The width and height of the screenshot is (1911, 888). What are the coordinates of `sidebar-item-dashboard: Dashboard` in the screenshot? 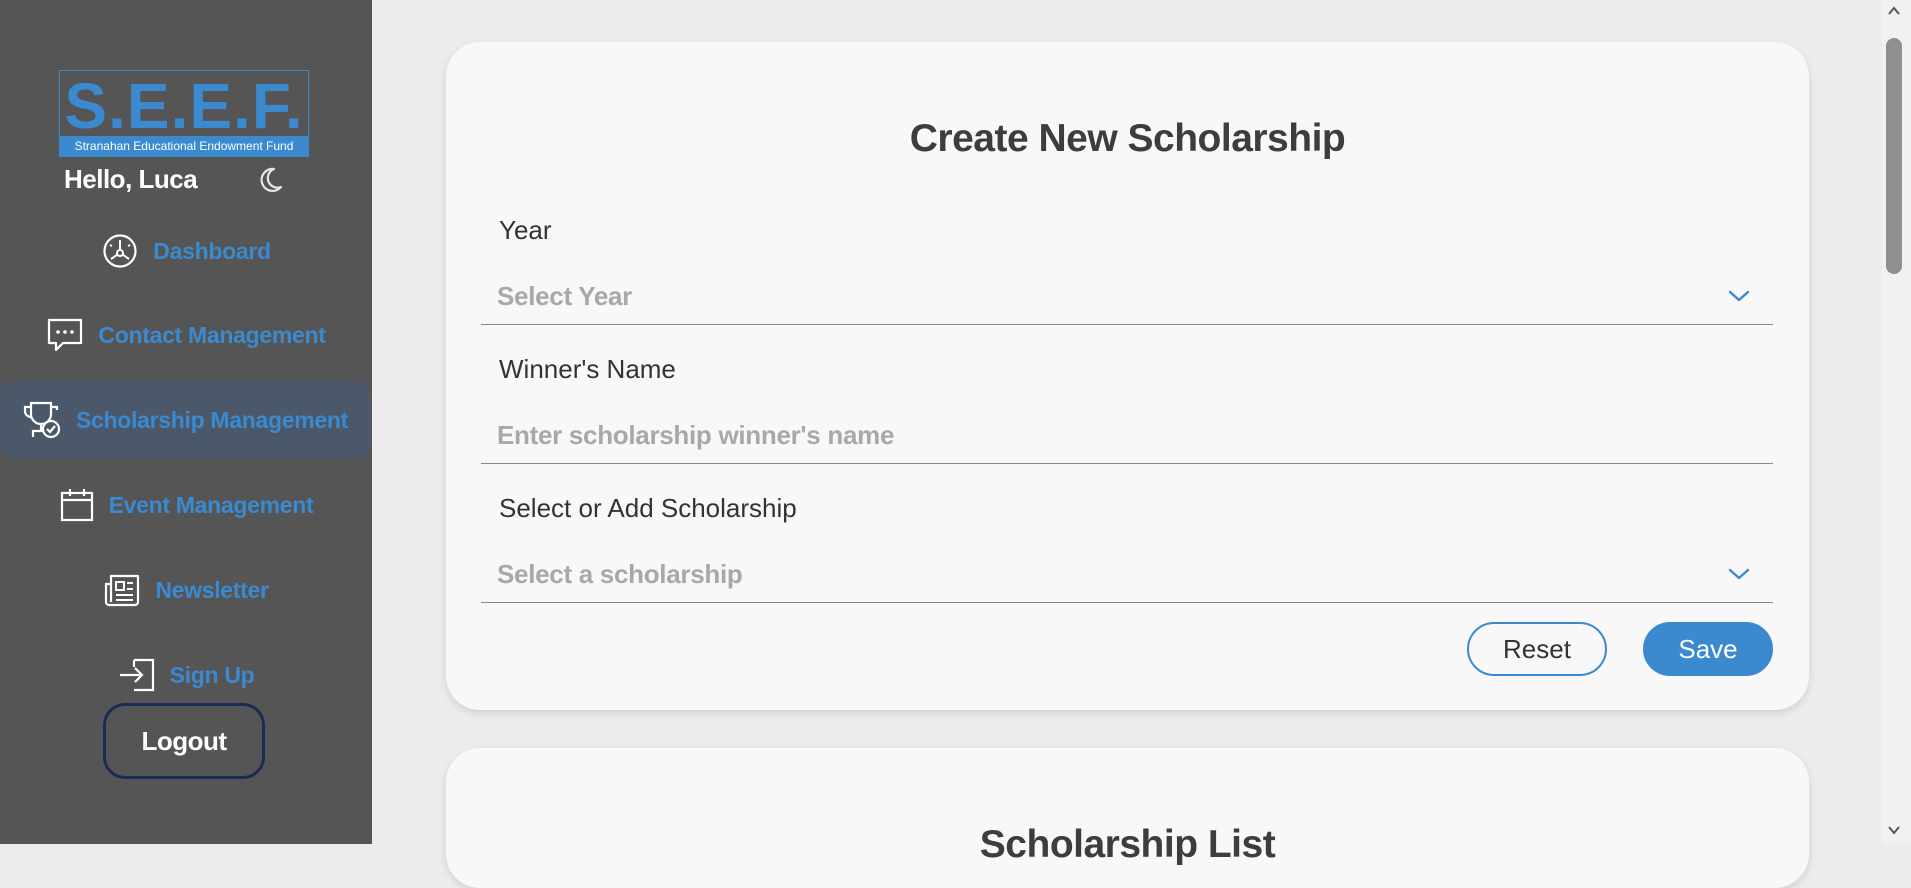 It's located at (186, 251).